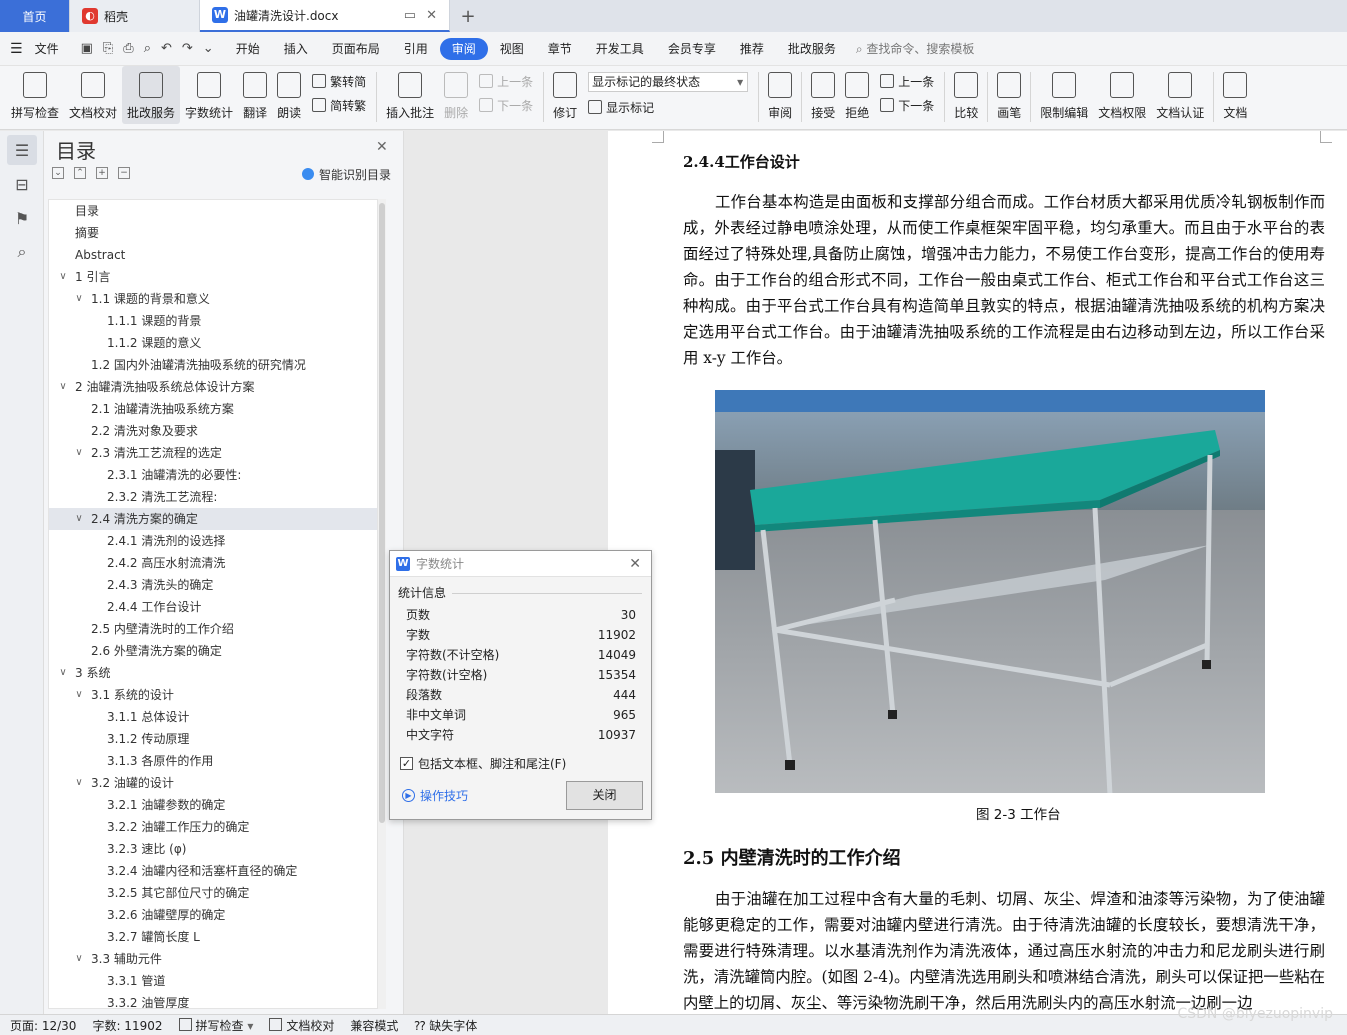  I want to click on menu-references: 引用, so click(416, 49).